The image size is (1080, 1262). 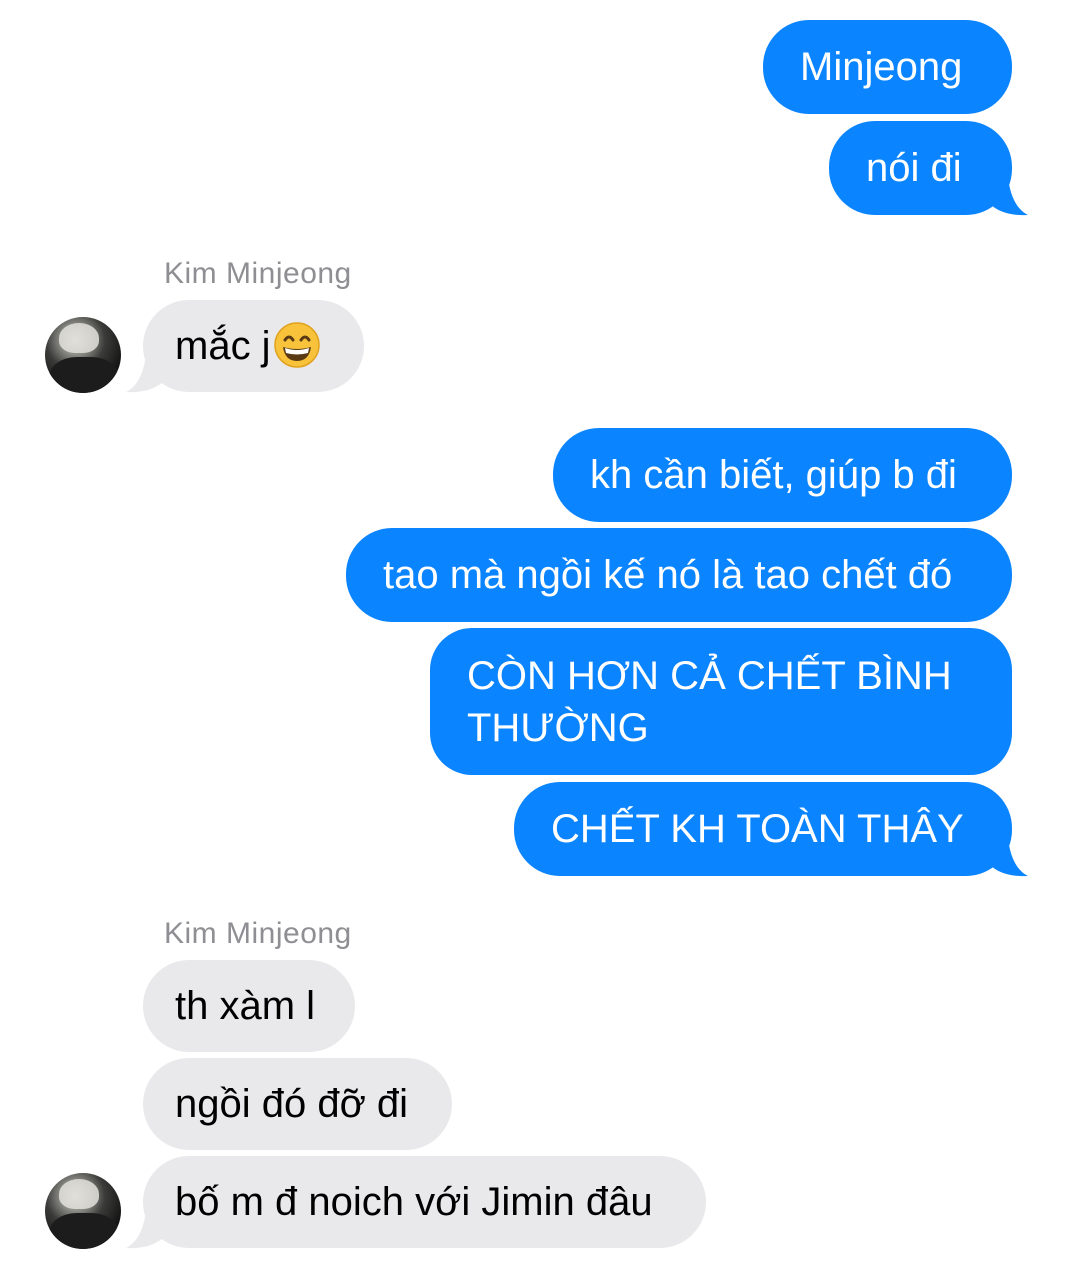 I want to click on message-text: kh cần biết, giúp b đi, so click(x=773, y=475).